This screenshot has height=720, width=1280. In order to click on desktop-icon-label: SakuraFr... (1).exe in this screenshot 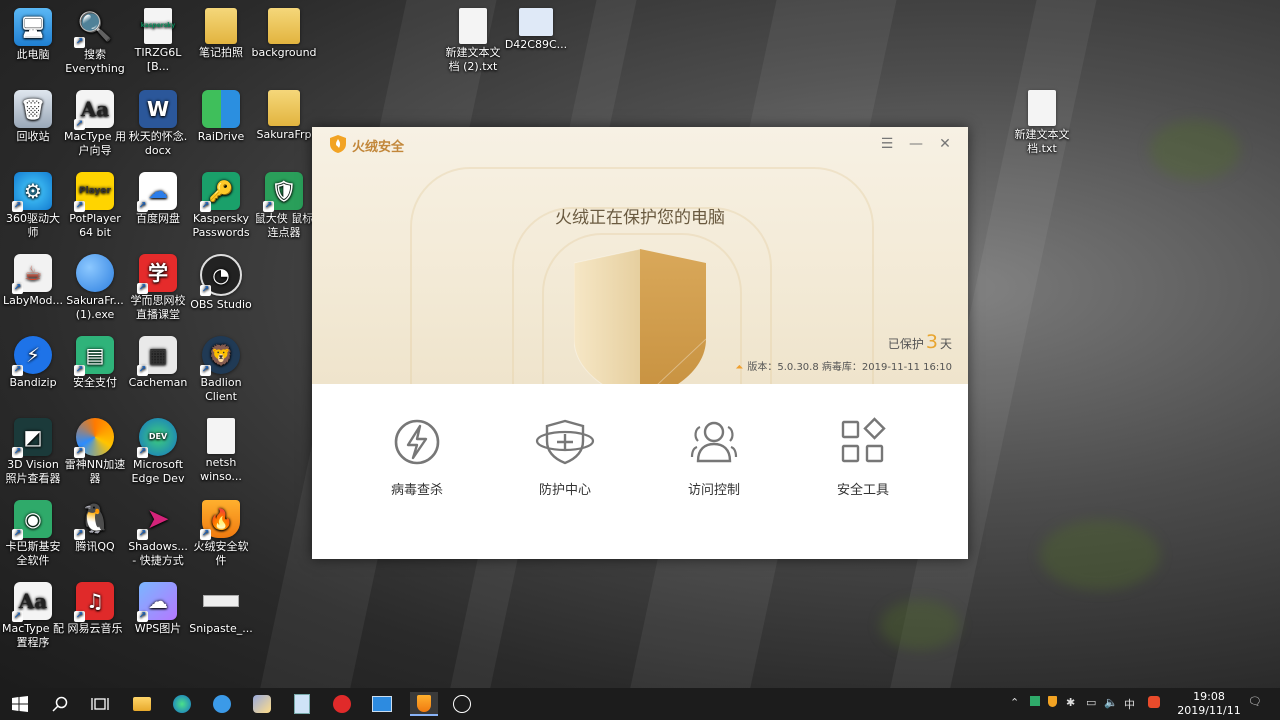, I will do `click(95, 307)`.